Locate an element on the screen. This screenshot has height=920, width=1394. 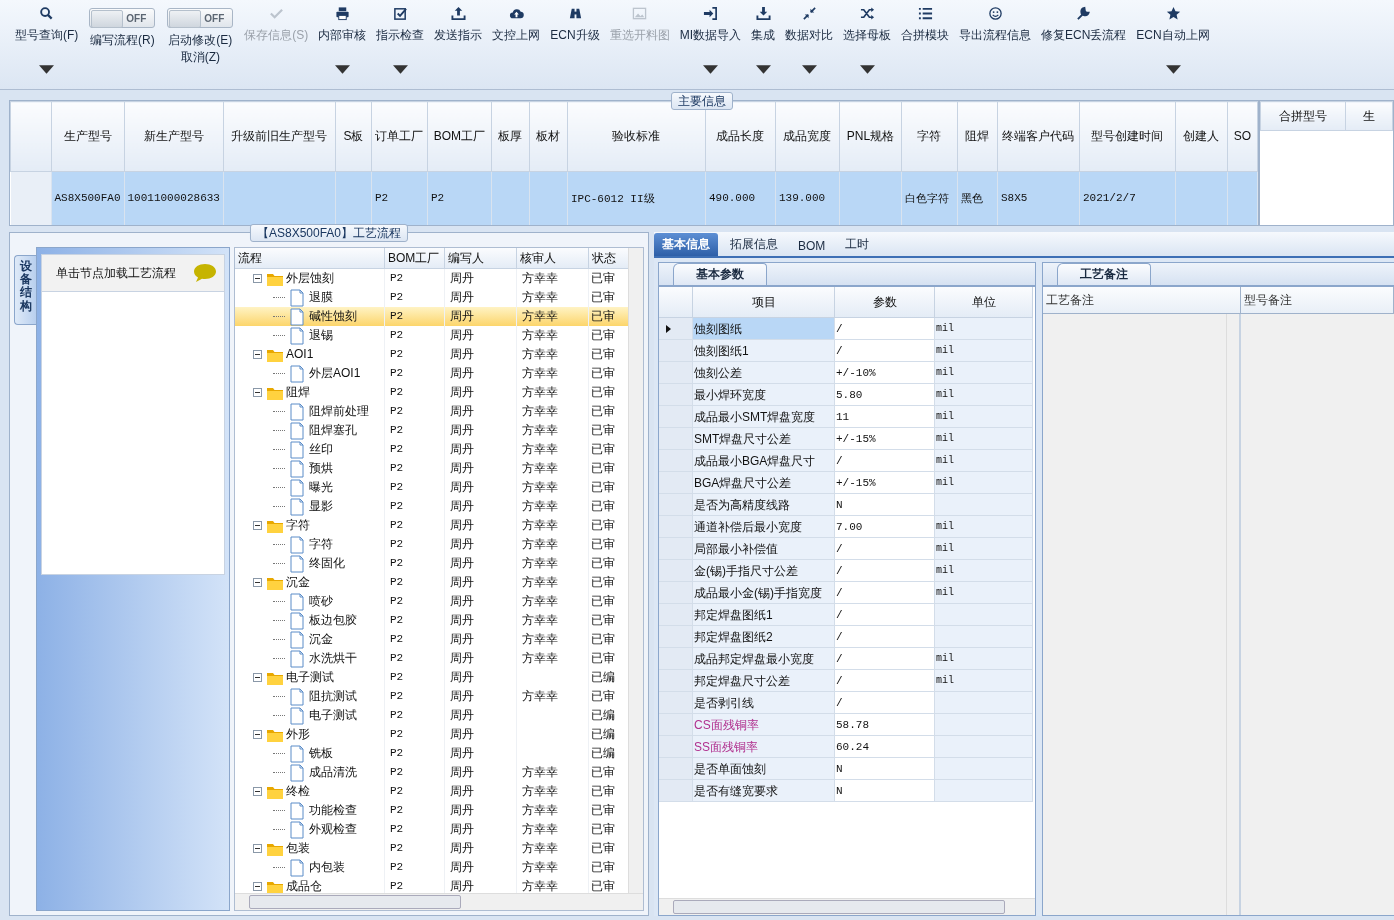
tree-row: 碱性蚀刻 P2 周丹 方幸幸 已审 is located at coordinates (431, 316).